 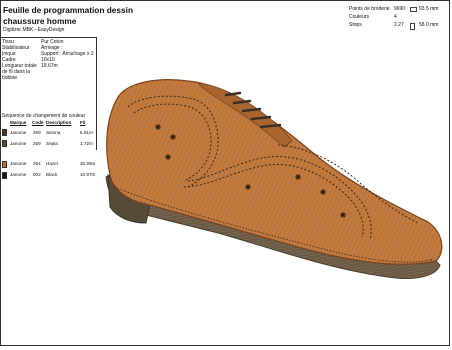 I want to click on header-brand: Marque, so click(x=18, y=122).